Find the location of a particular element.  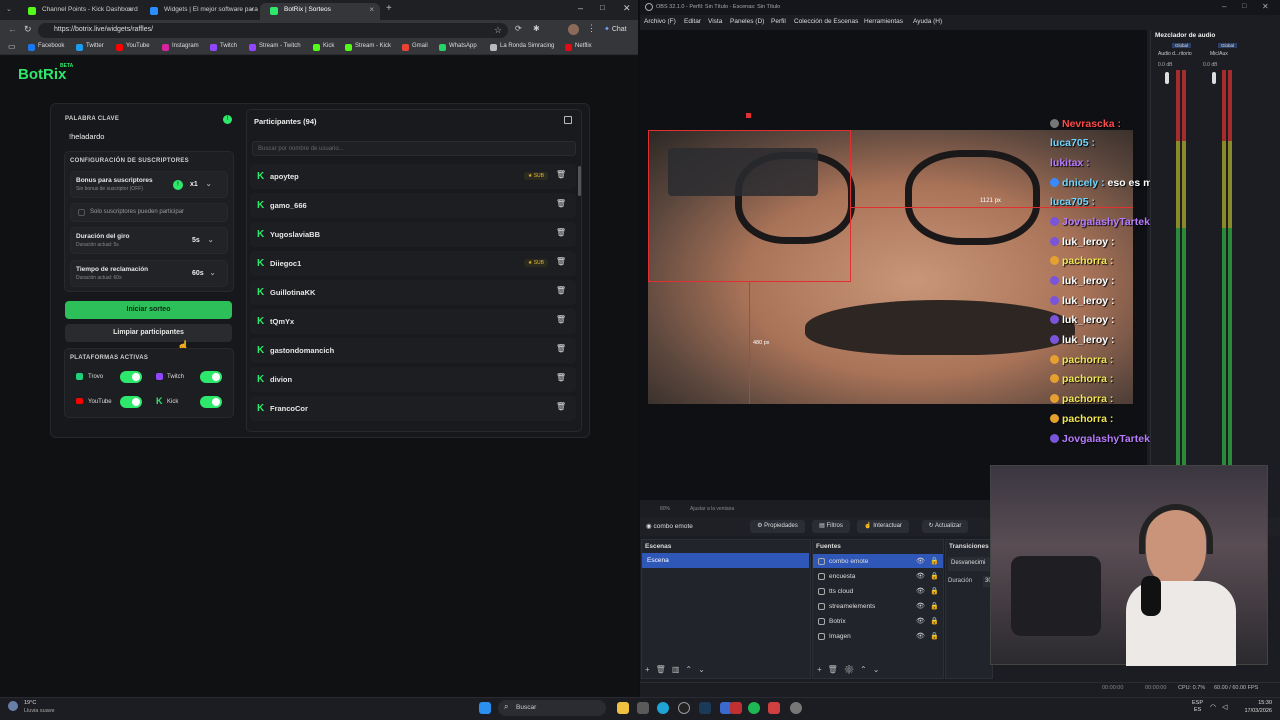

filter-icon: ▥ is located at coordinates (679, 669).